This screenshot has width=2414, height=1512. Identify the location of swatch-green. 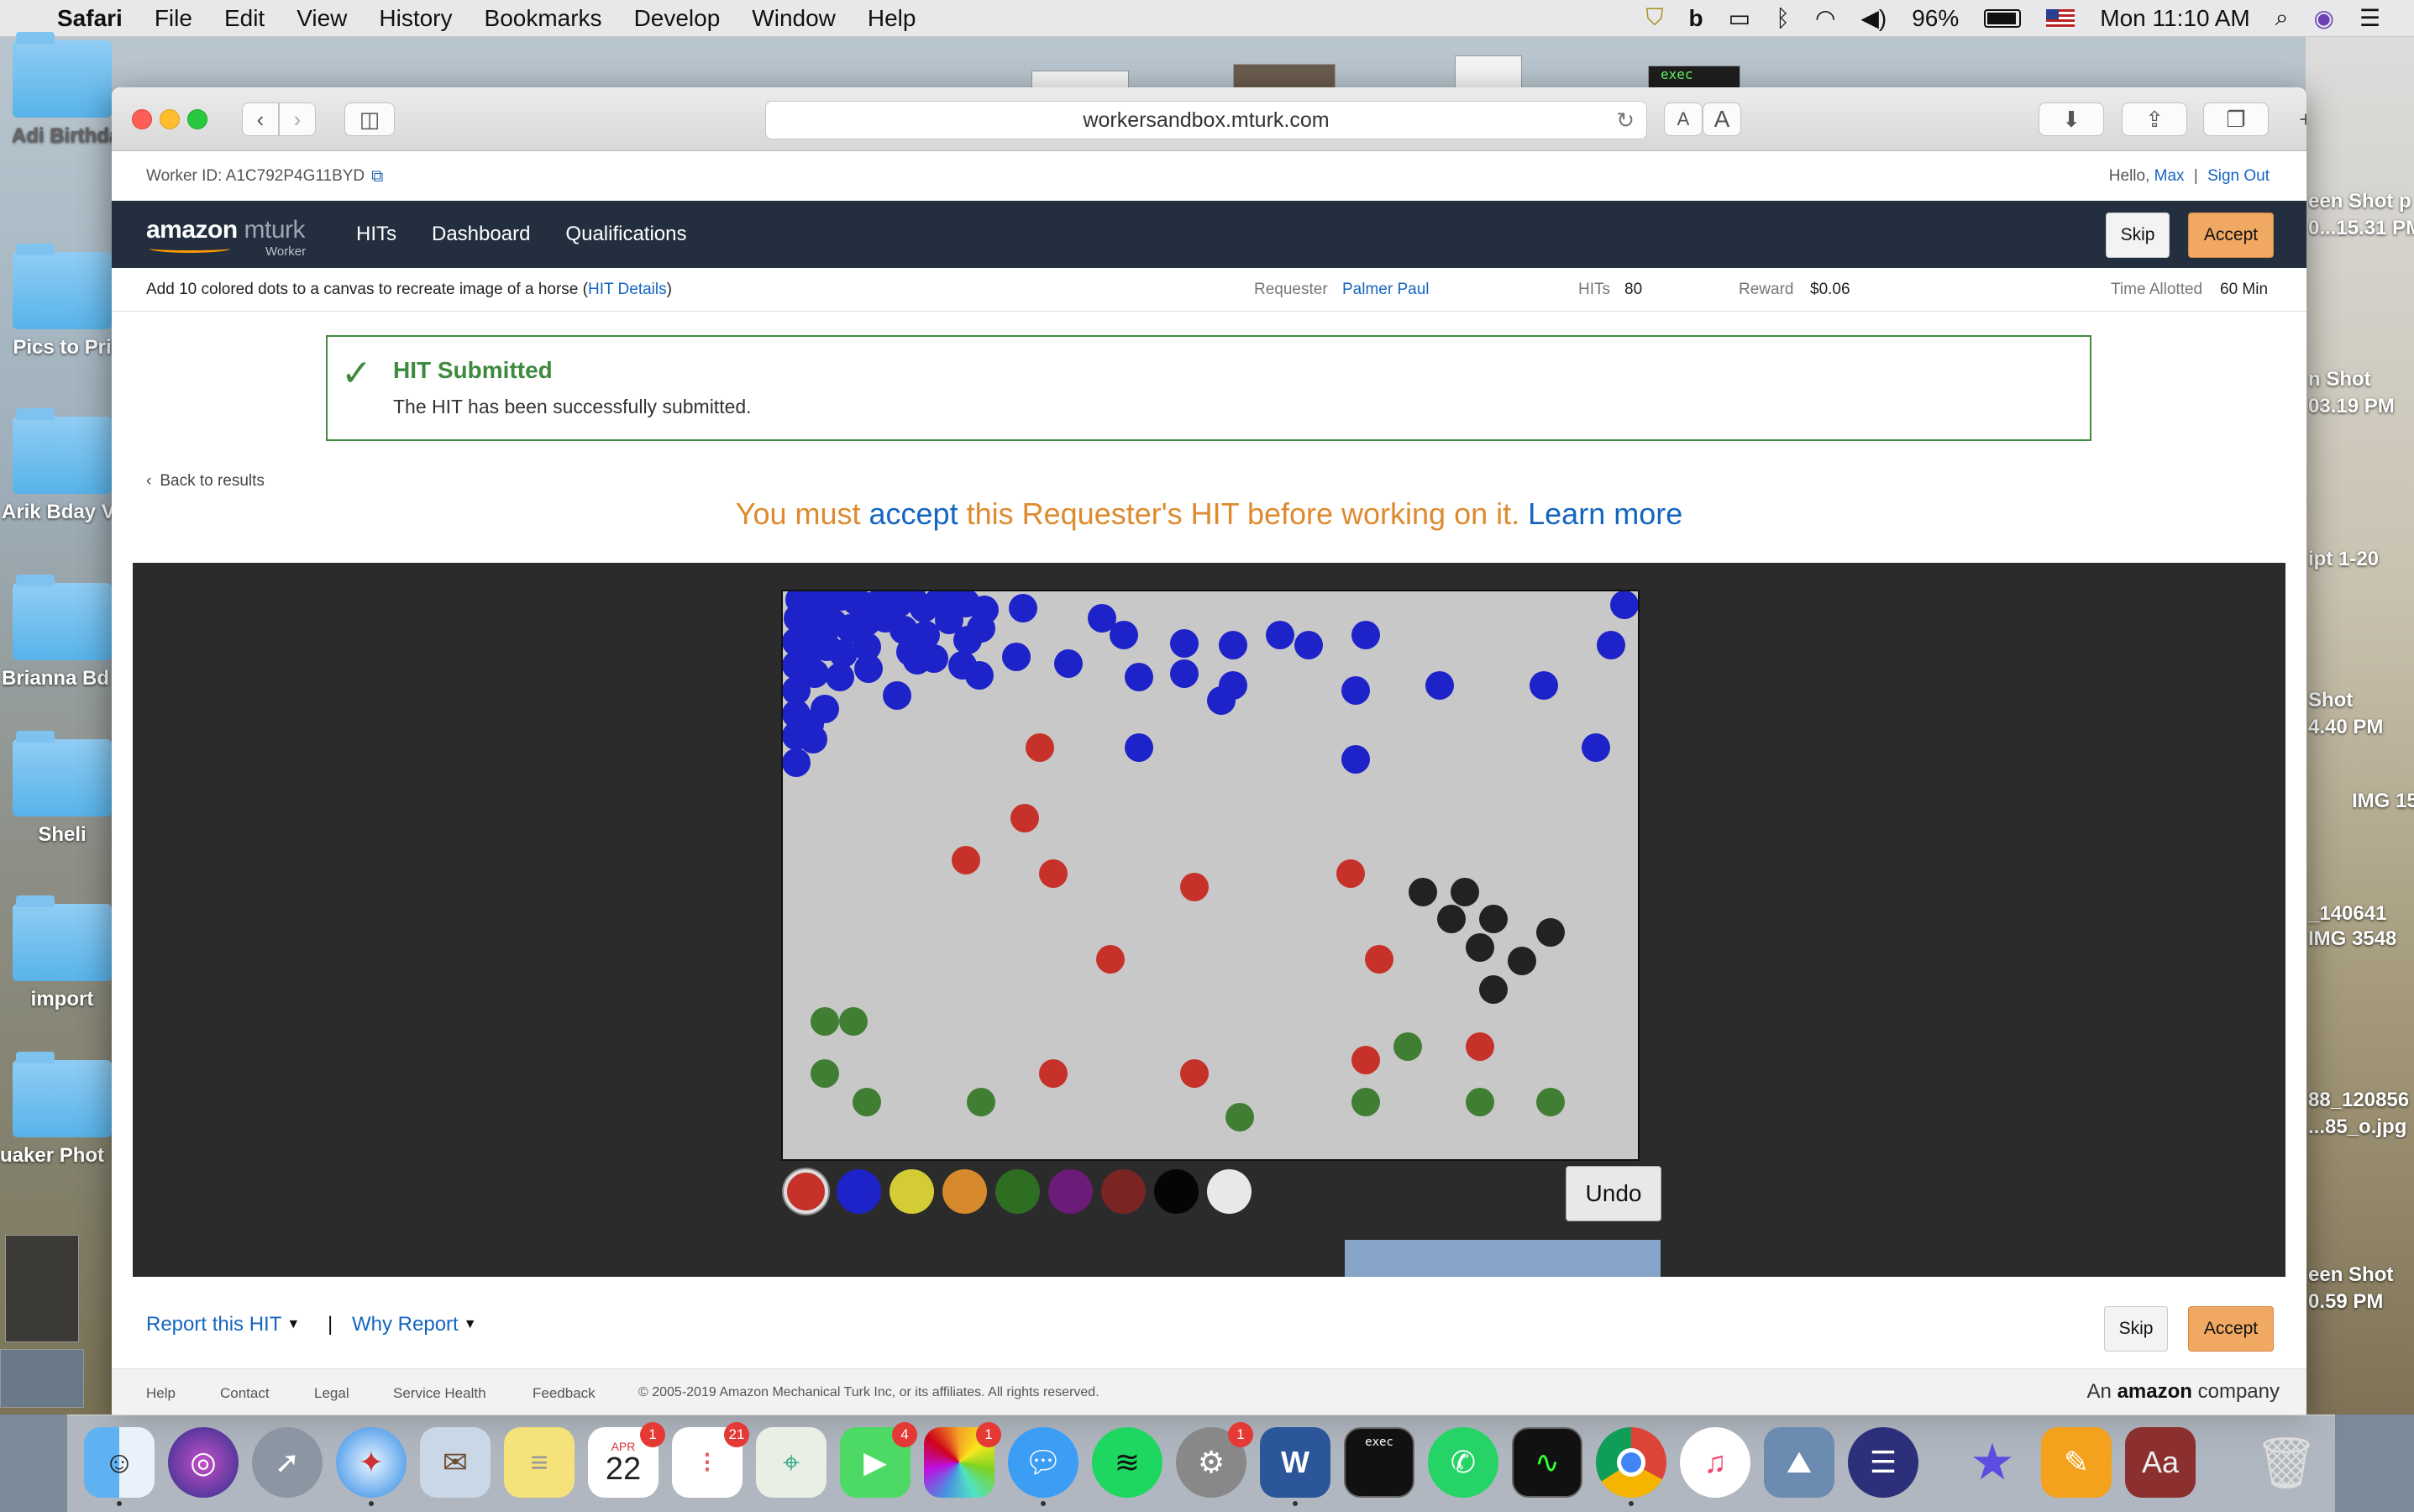
(1018, 1191).